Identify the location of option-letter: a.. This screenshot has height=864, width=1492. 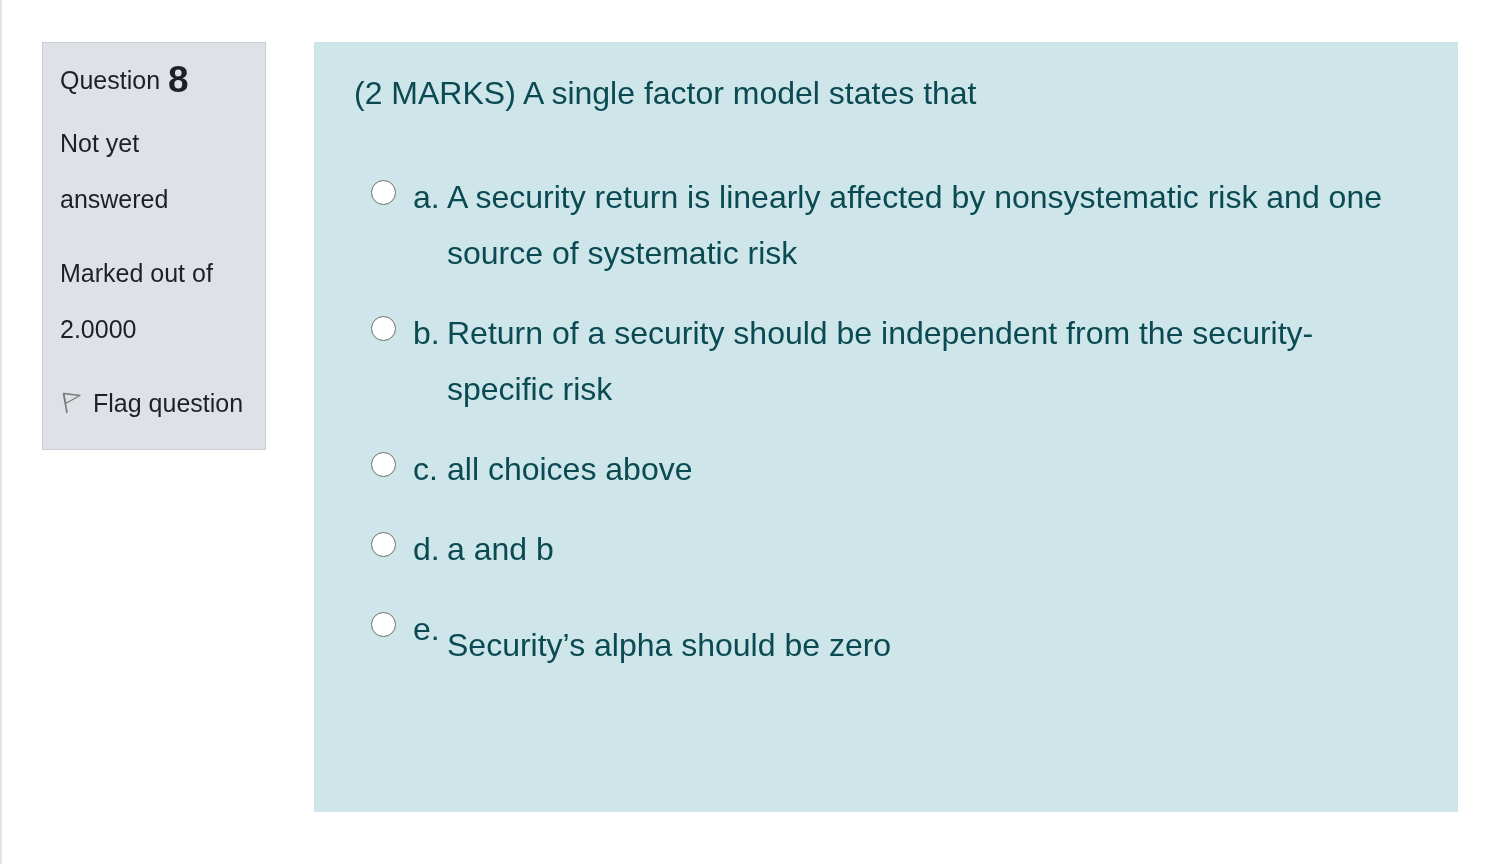
(427, 197).